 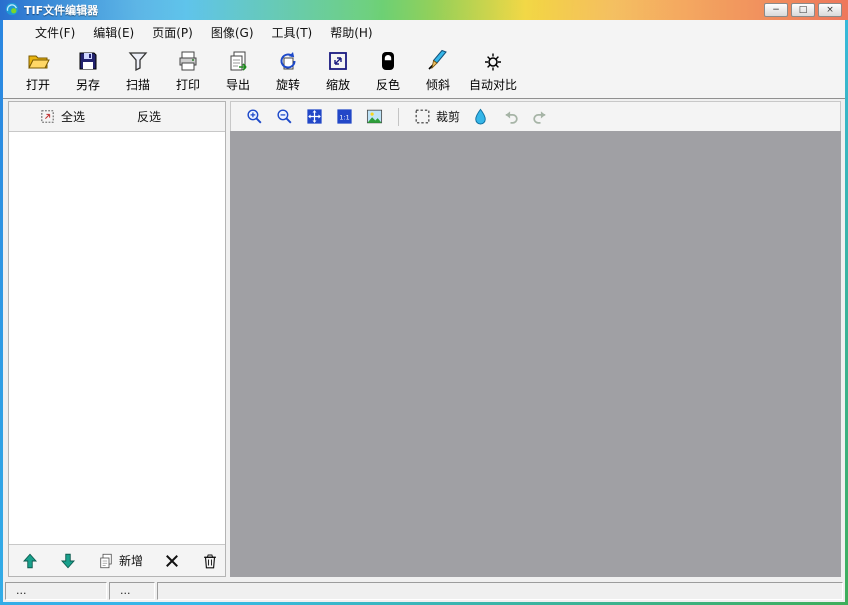 I want to click on trash-icon, so click(x=210, y=561).